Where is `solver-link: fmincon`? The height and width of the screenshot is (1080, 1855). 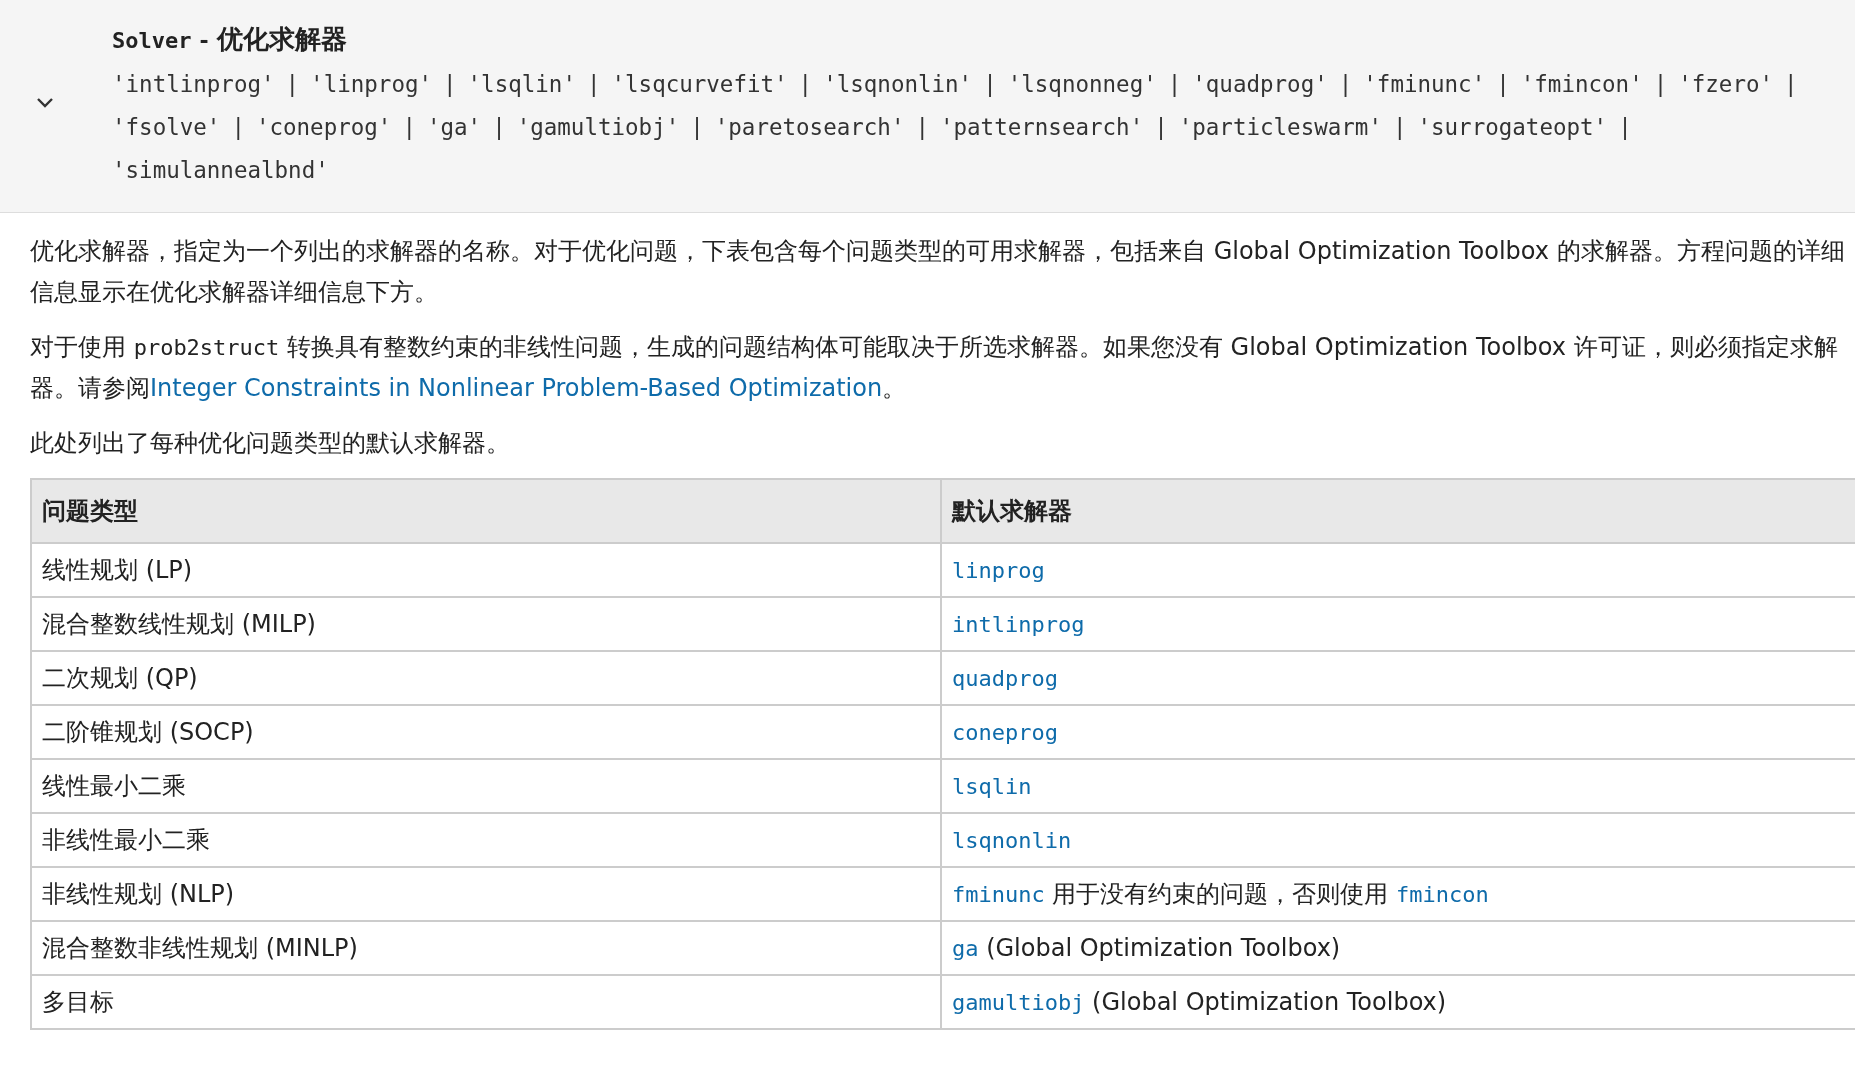 solver-link: fmincon is located at coordinates (1442, 894).